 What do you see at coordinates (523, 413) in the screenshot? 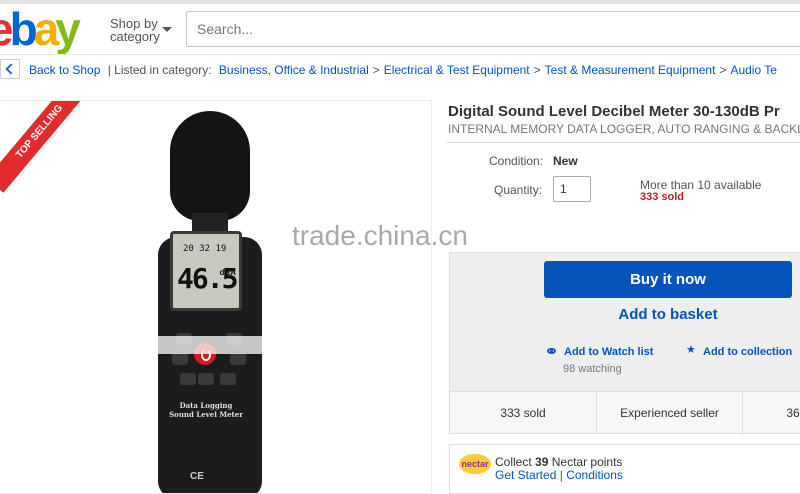
I see `stat-sold: 333 sold` at bounding box center [523, 413].